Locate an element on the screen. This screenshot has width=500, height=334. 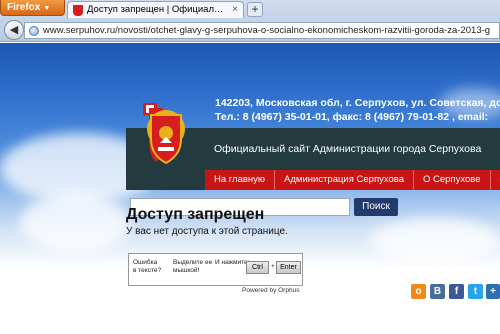
vkontakte-icon: В is located at coordinates (437, 291).